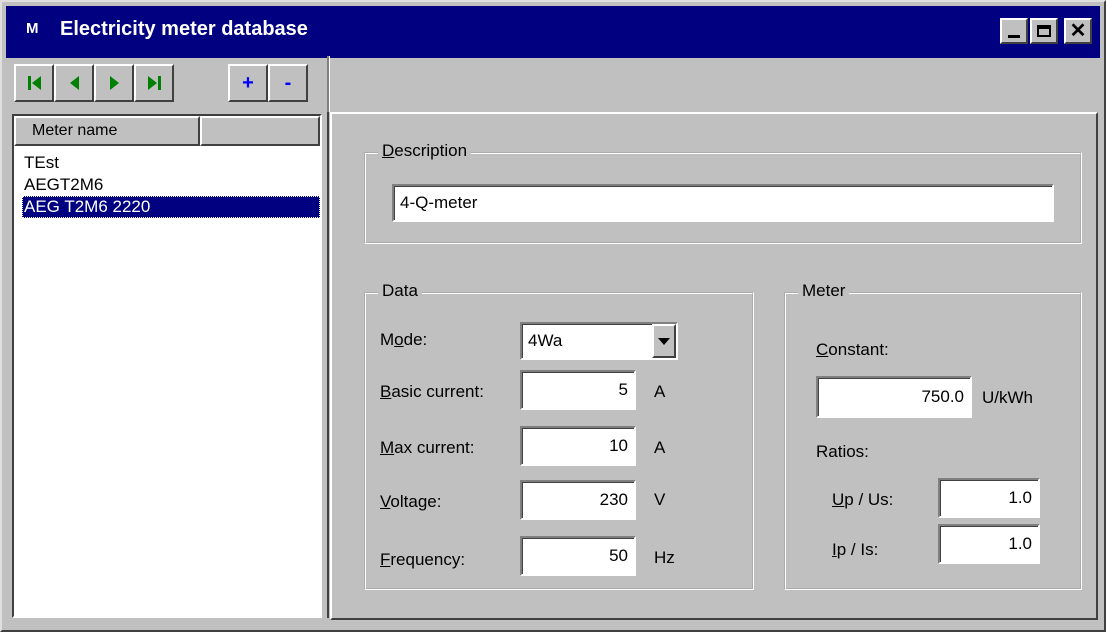 Image resolution: width=1106 pixels, height=632 pixels. What do you see at coordinates (184, 29) in the screenshot?
I see `window-title: Electricity meter database` at bounding box center [184, 29].